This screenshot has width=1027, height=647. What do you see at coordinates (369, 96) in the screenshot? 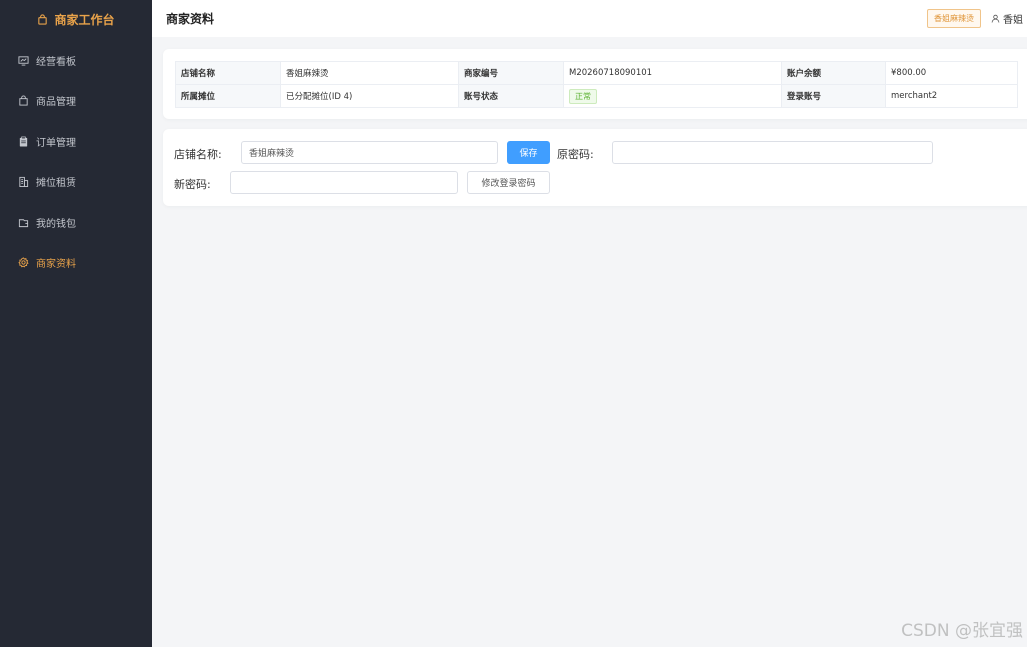
I see `stall-value: 已分配摊位(ID 4)` at bounding box center [369, 96].